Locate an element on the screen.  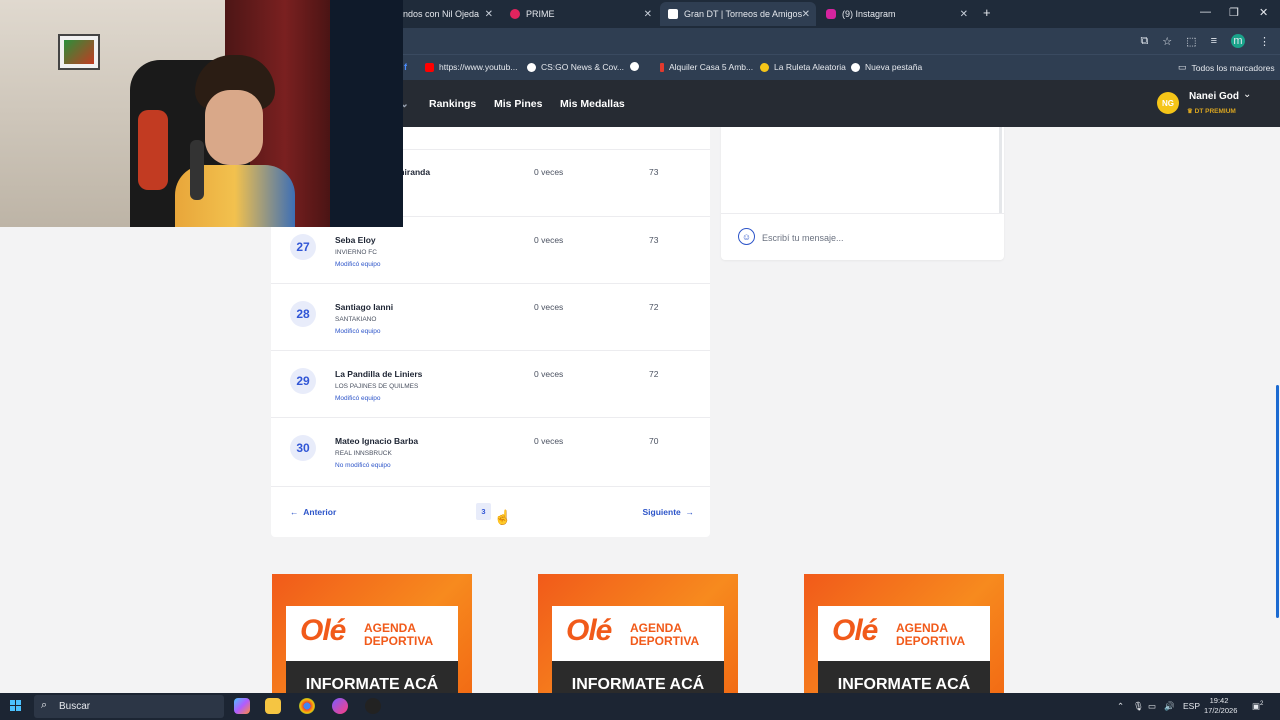
points-value: 73 is located at coordinates (654, 172).